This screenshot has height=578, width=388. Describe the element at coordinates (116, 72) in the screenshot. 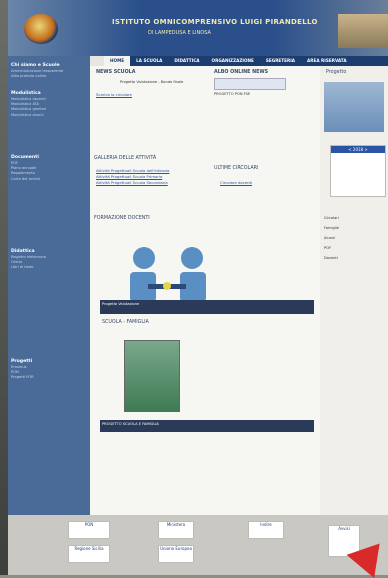

I see `news-title: NEWS SCUOLA` at that location.